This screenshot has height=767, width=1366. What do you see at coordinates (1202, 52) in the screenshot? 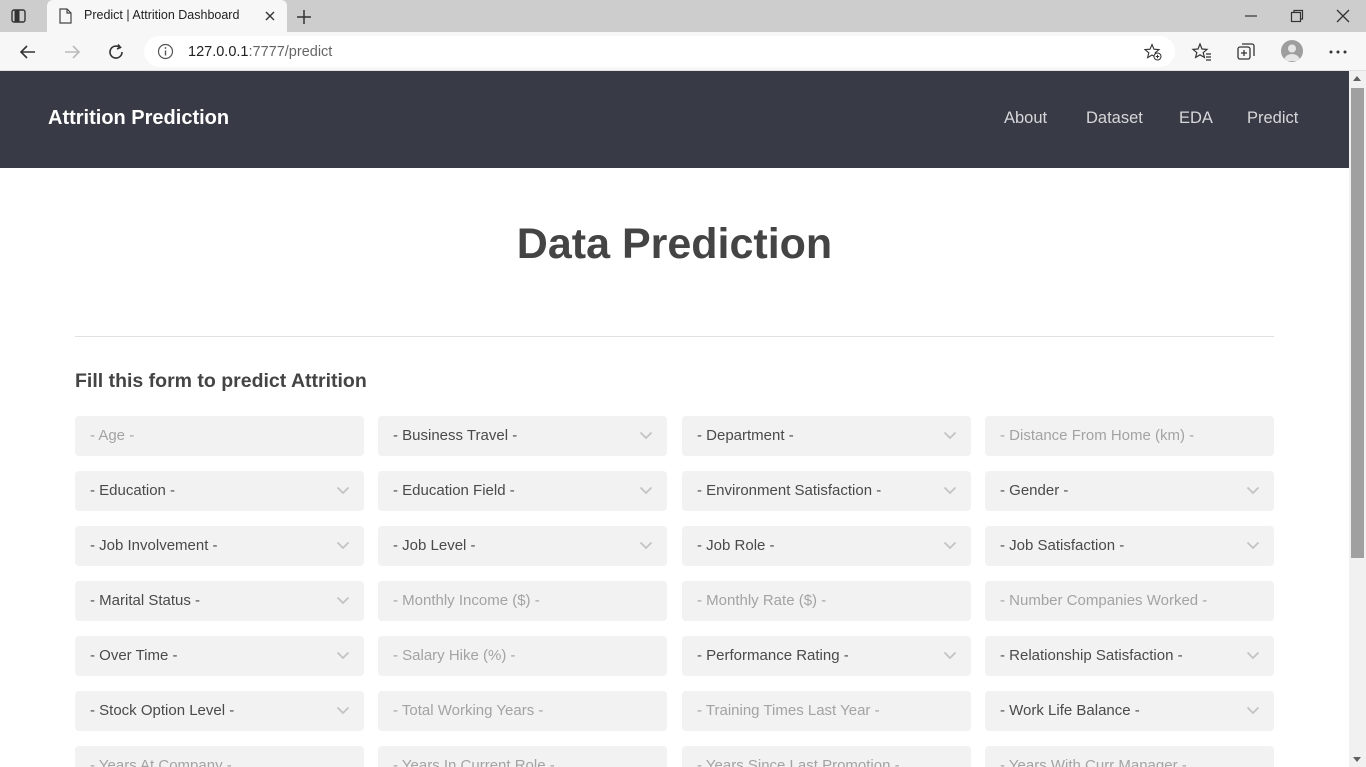
I see `favorites-icon` at bounding box center [1202, 52].